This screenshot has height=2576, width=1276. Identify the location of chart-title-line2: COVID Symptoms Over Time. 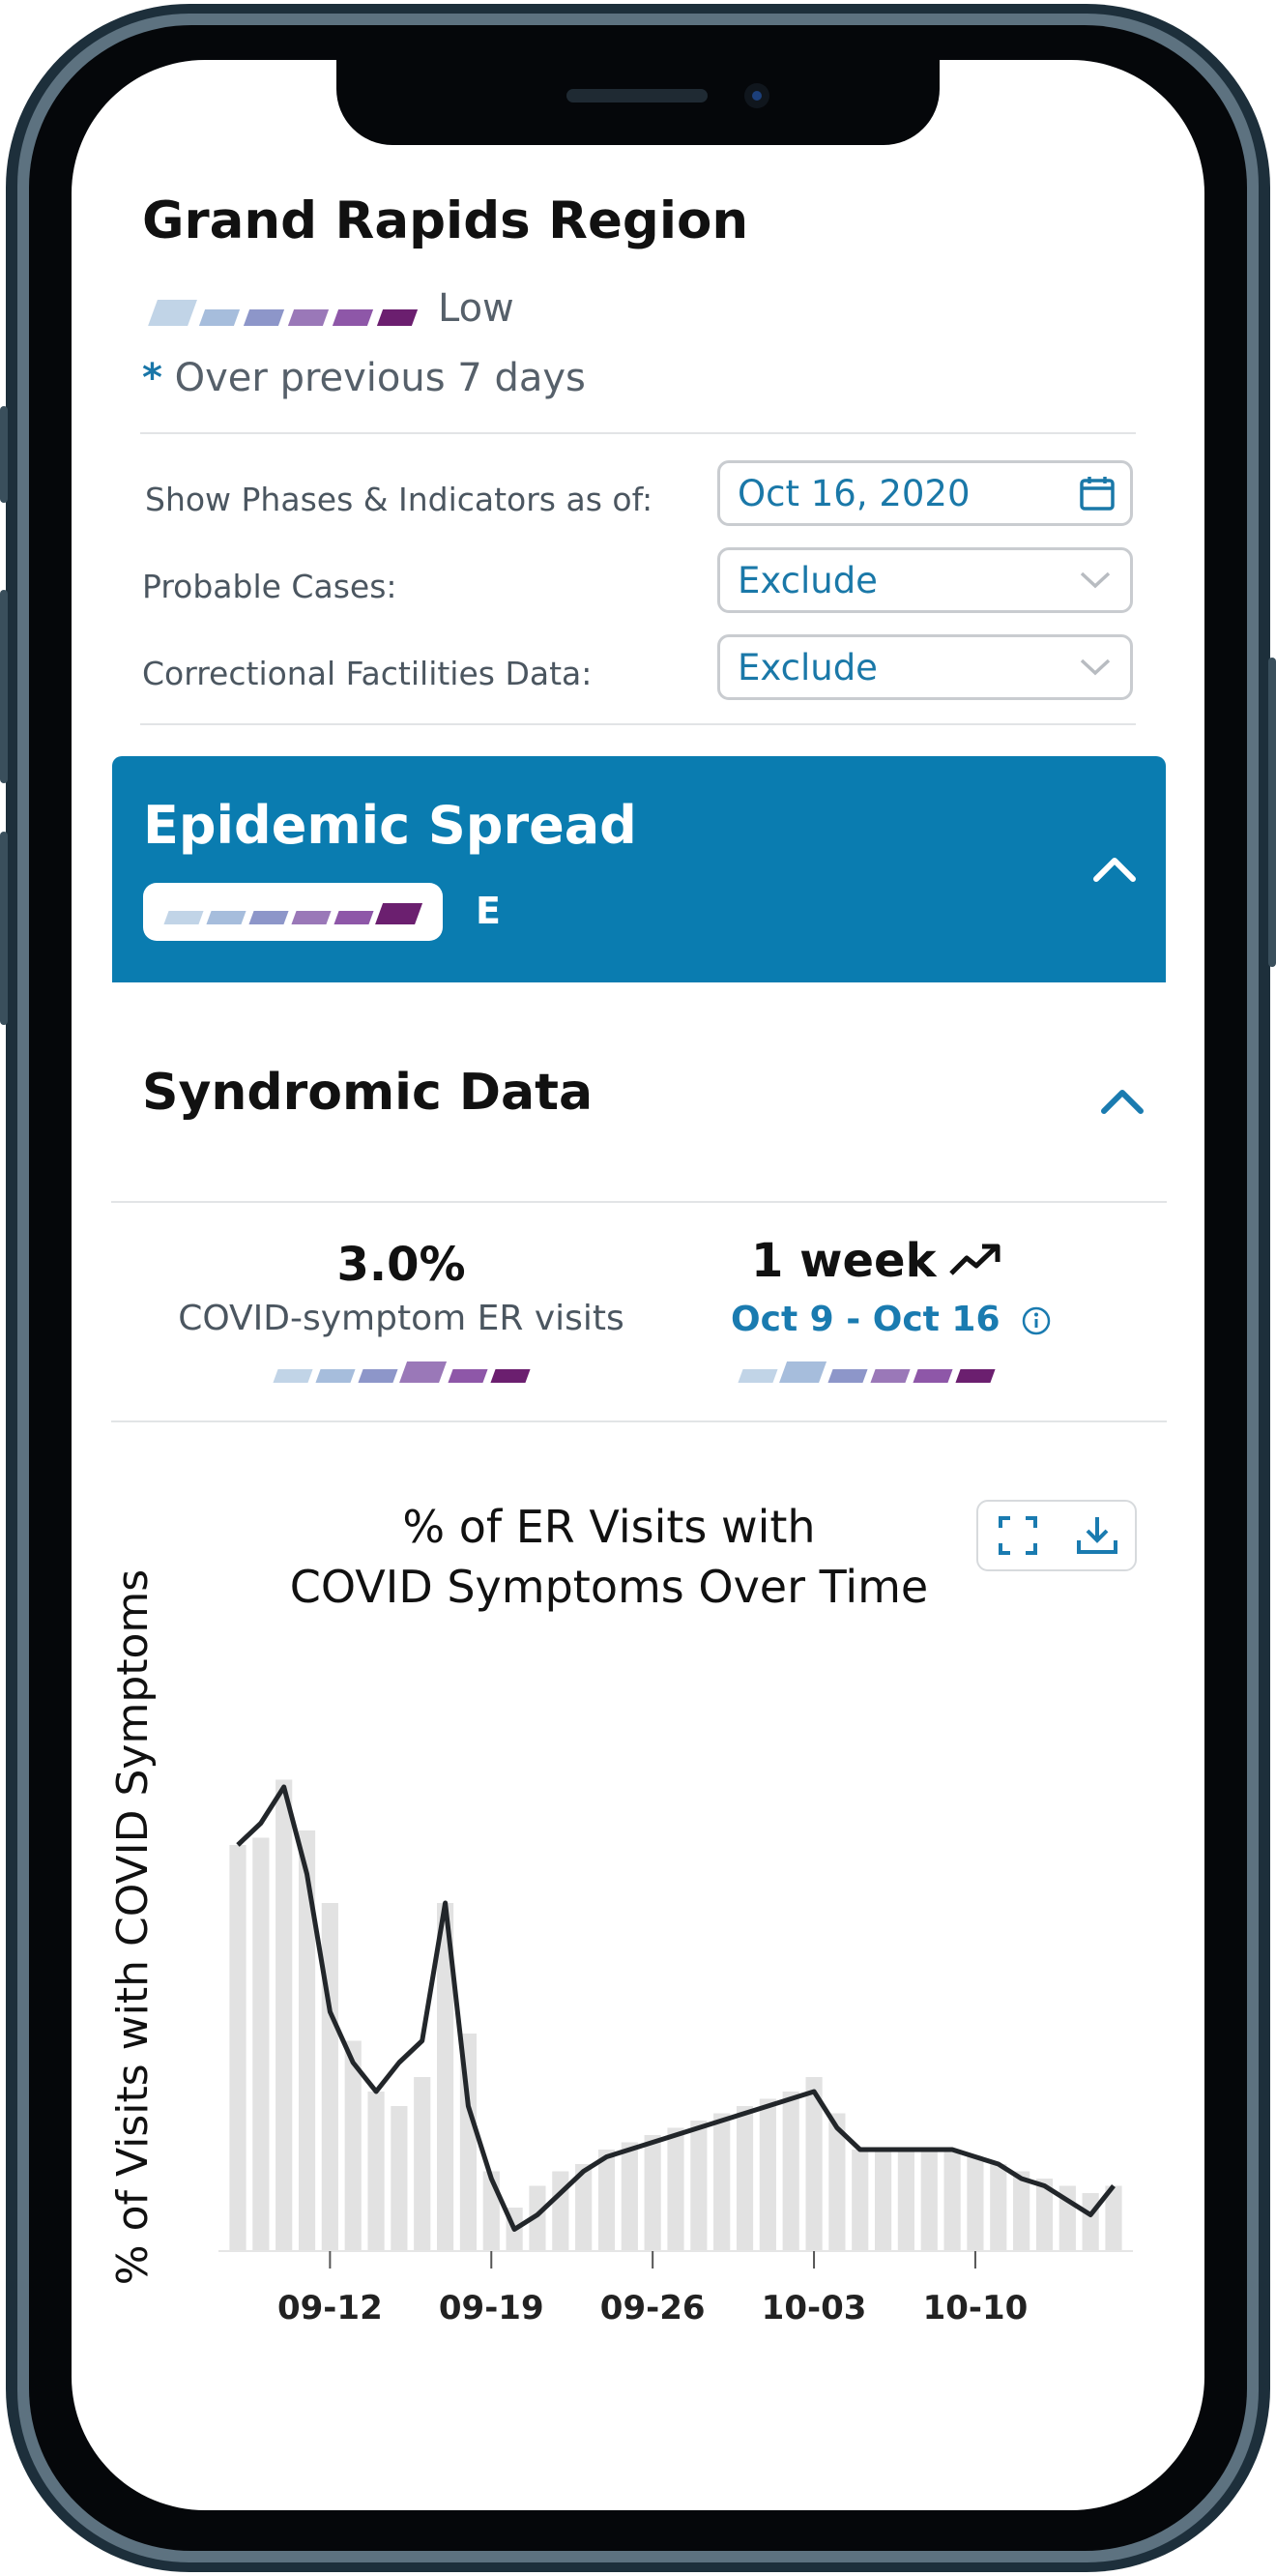
(609, 1587).